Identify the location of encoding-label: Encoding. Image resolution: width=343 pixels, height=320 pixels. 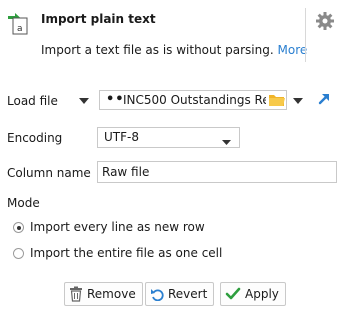
(35, 138).